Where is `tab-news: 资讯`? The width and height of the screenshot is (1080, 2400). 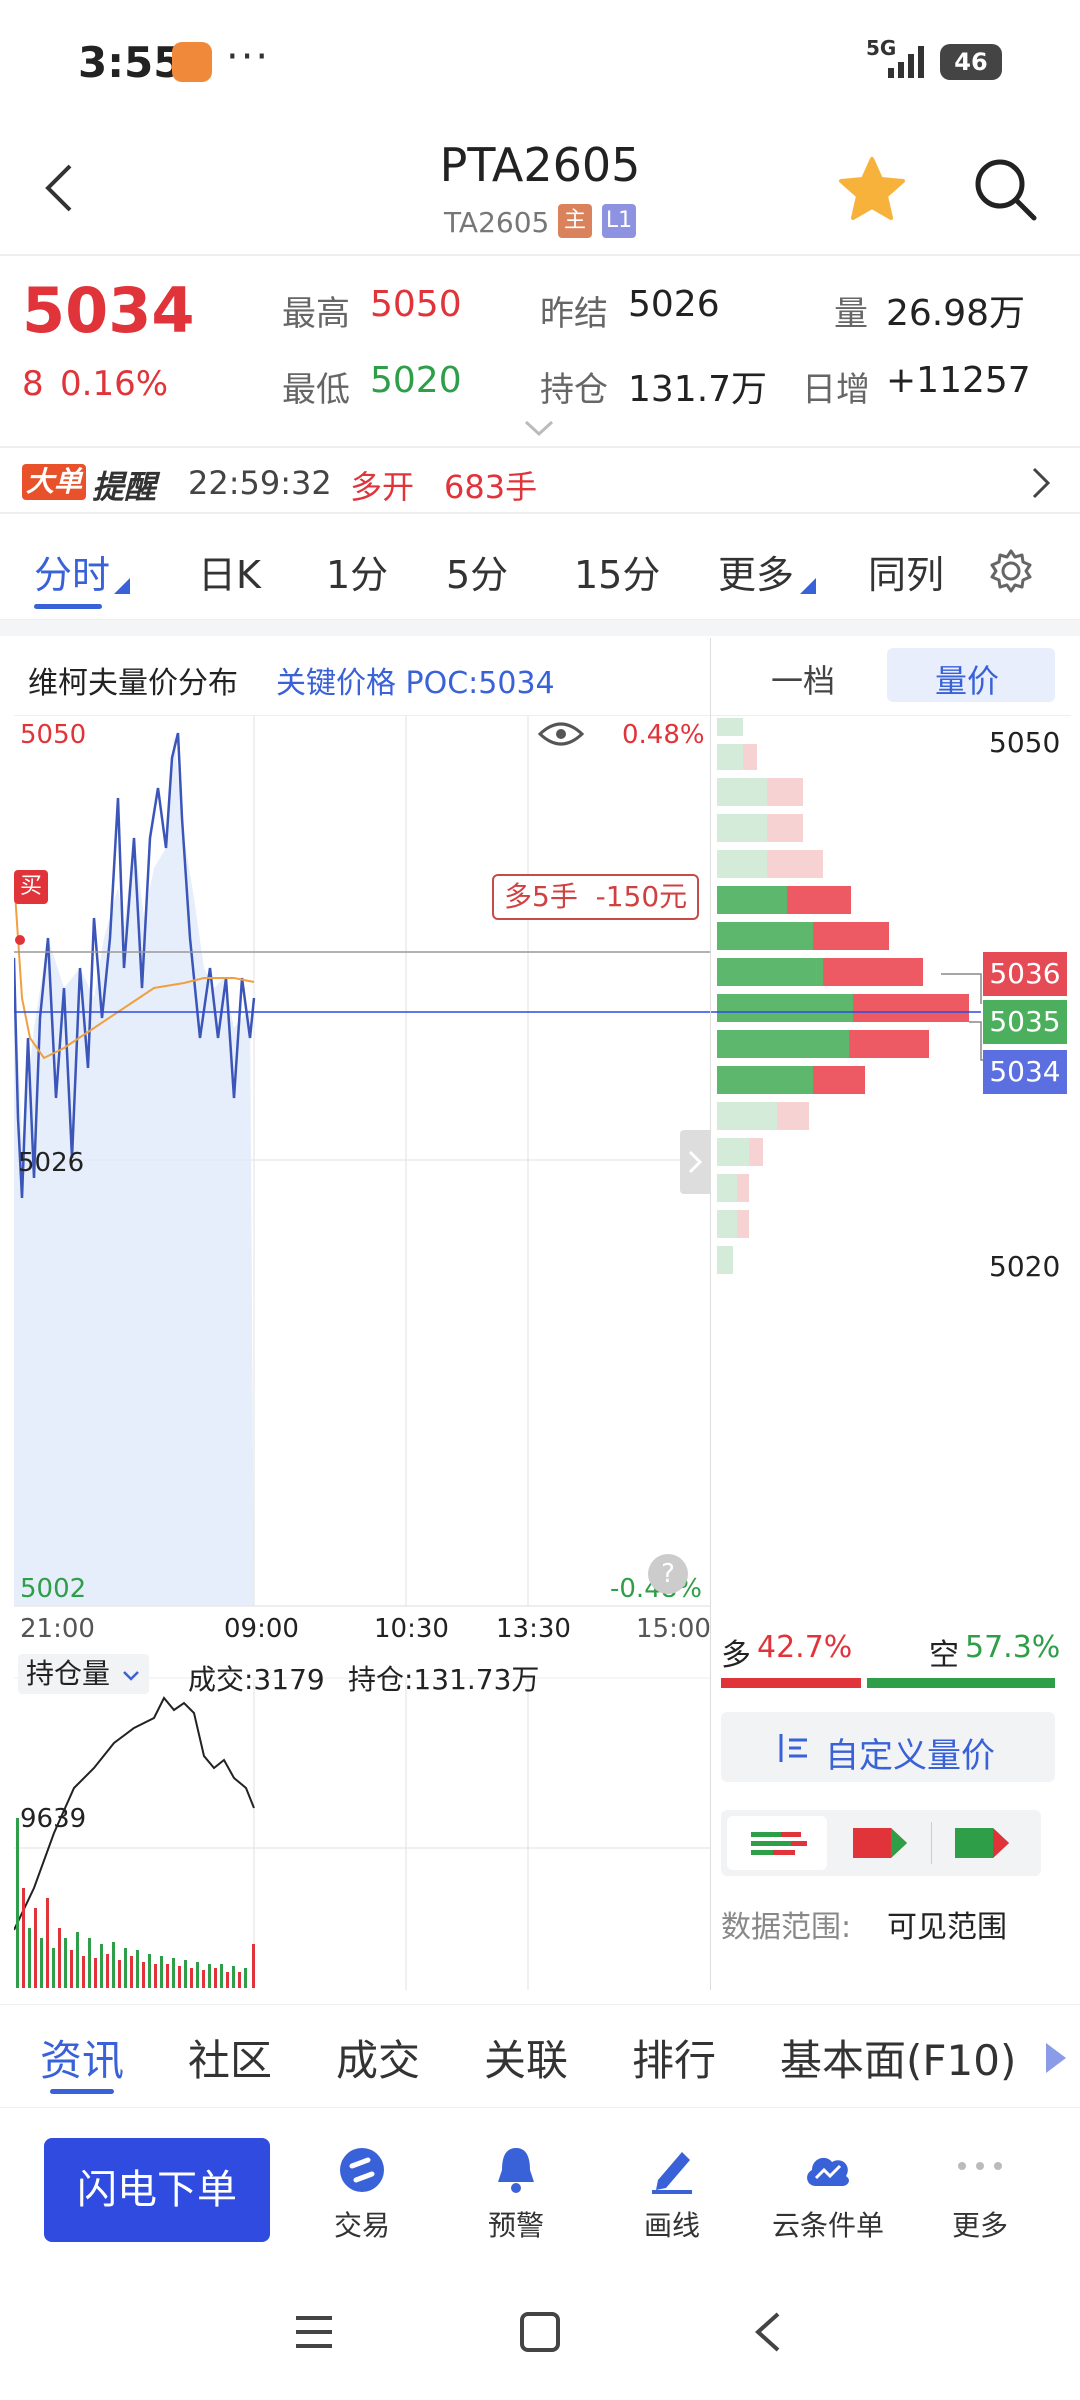 tab-news: 资讯 is located at coordinates (82, 2057).